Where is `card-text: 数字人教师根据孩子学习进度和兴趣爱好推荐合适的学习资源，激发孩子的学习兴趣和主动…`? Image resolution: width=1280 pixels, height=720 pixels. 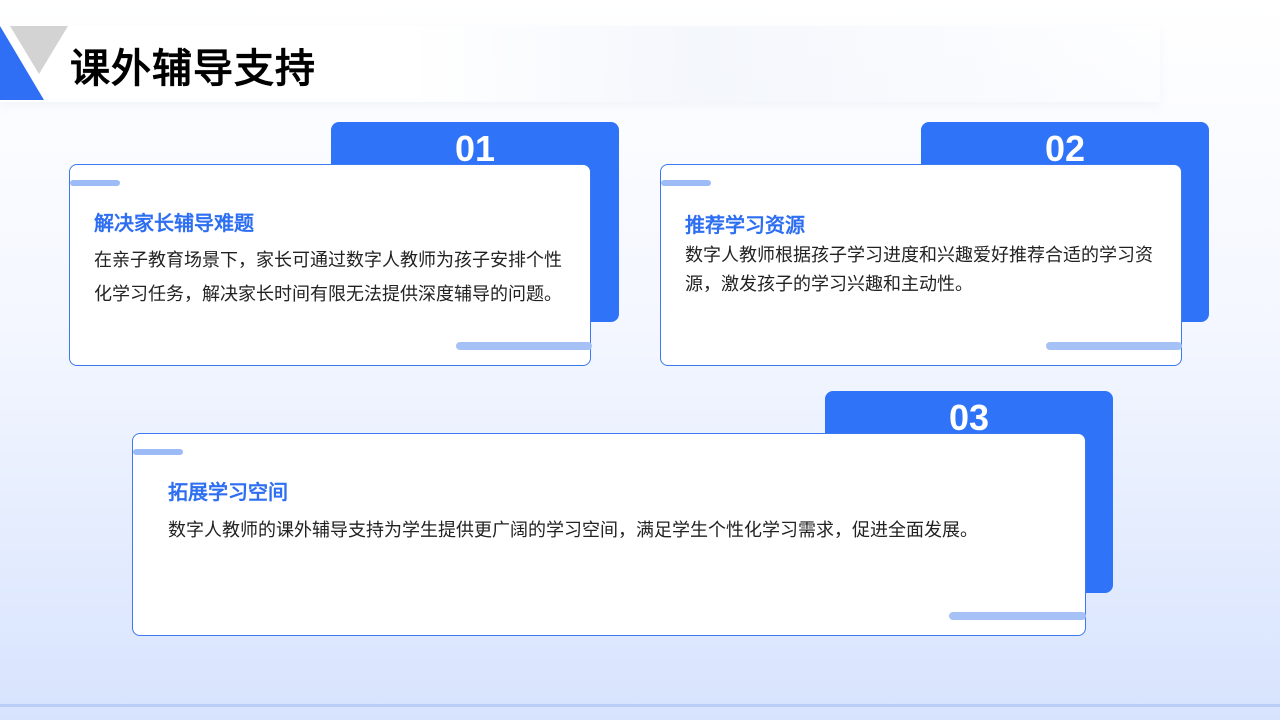 card-text: 数字人教师根据孩子学习进度和兴趣爱好推荐合适的学习资源，激发孩子的学习兴趣和主动… is located at coordinates (919, 270).